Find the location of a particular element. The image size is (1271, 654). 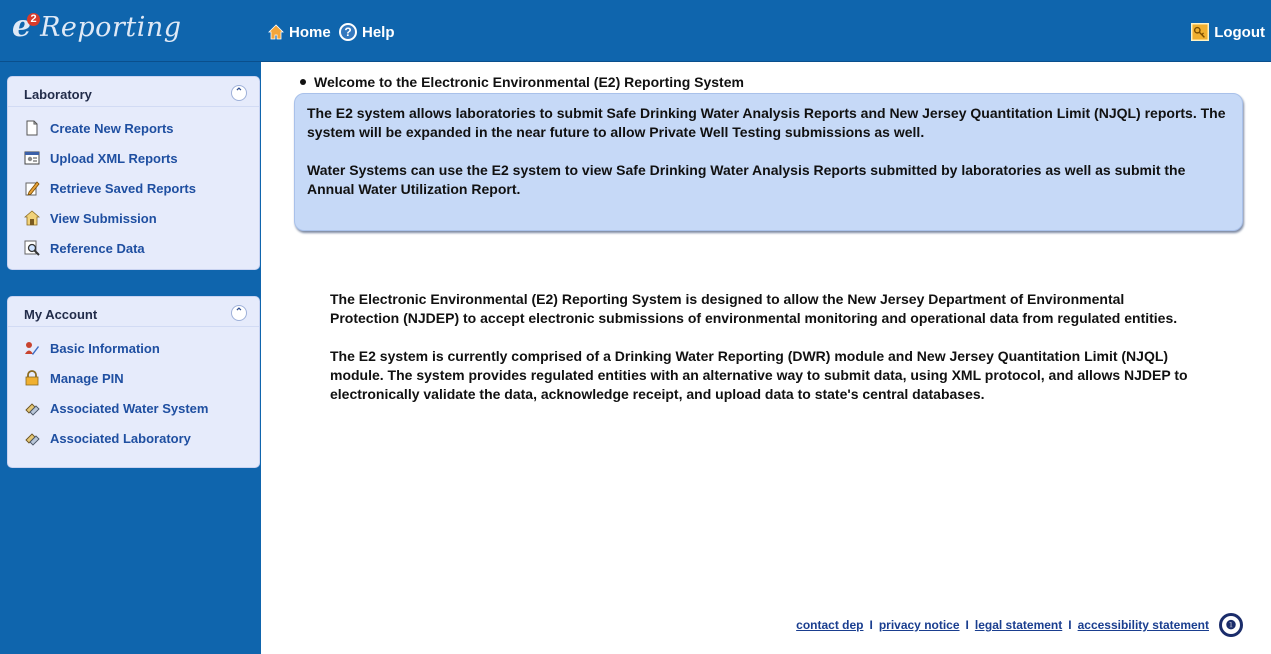

my-account-panel-header: My Account ⌃ is located at coordinates (133, 312).